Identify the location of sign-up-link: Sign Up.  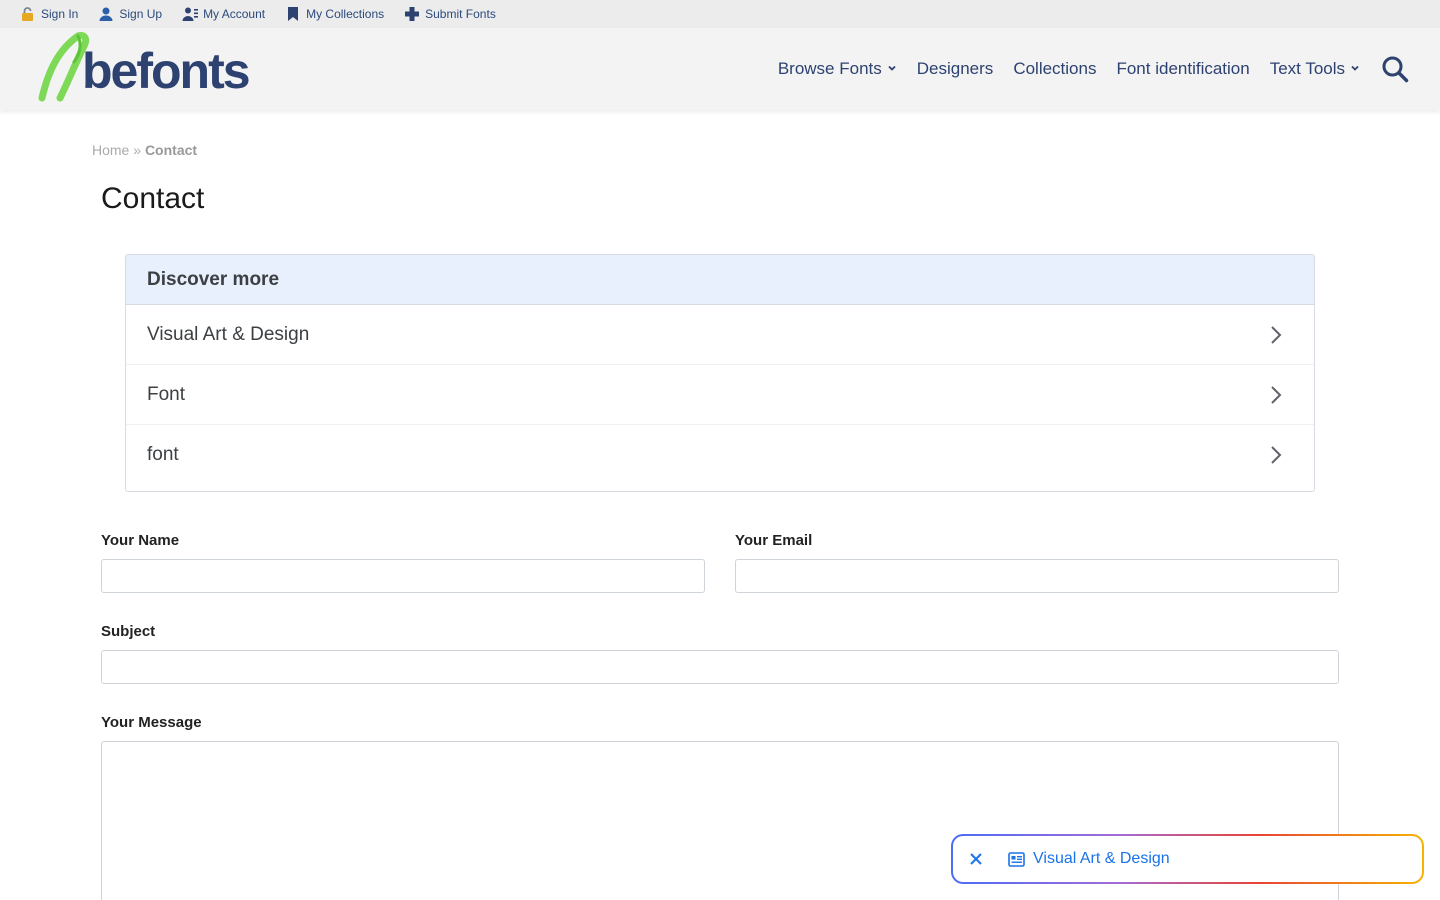
(130, 14).